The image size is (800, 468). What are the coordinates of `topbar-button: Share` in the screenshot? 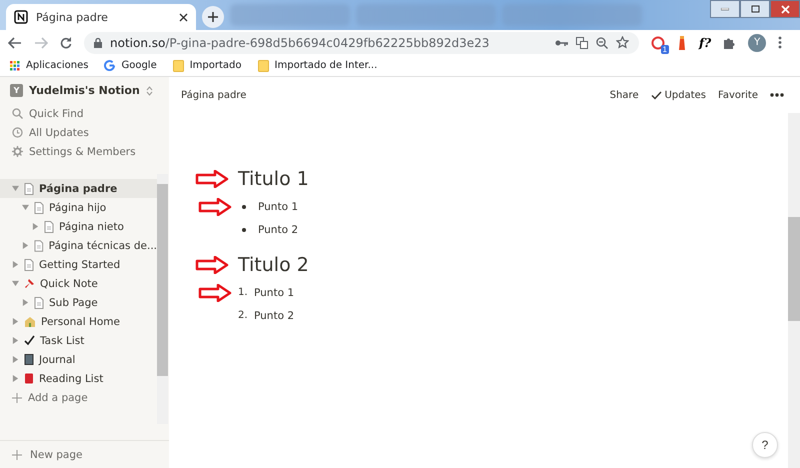 It's located at (624, 95).